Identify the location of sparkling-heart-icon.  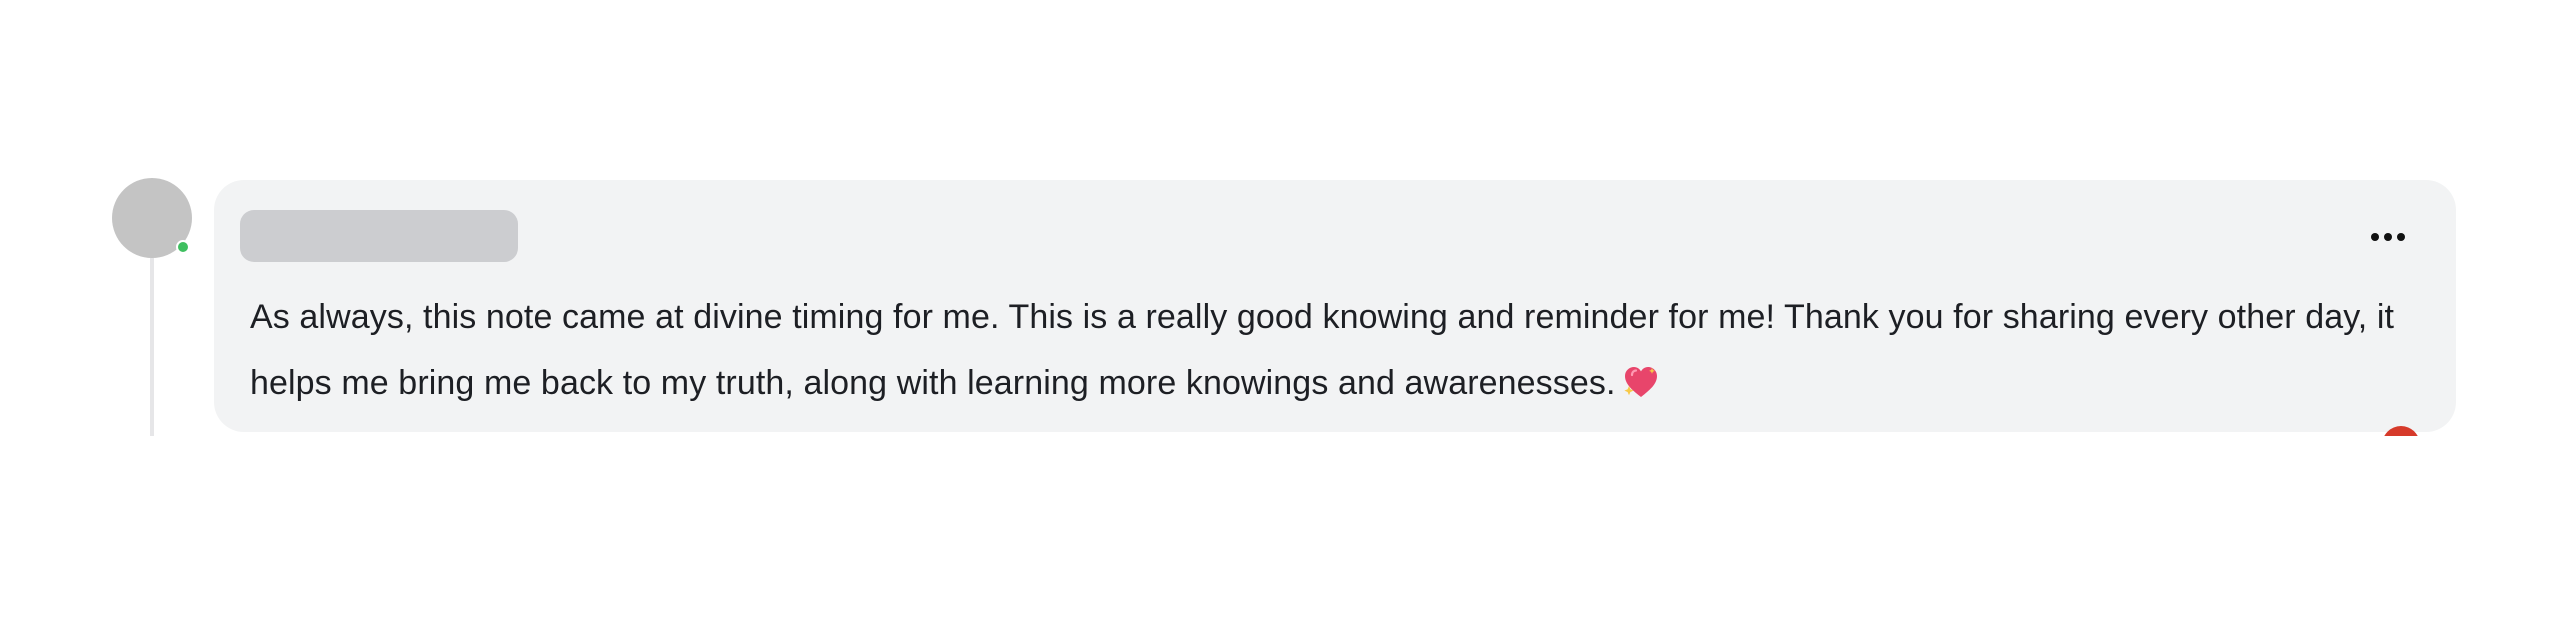
(1641, 389).